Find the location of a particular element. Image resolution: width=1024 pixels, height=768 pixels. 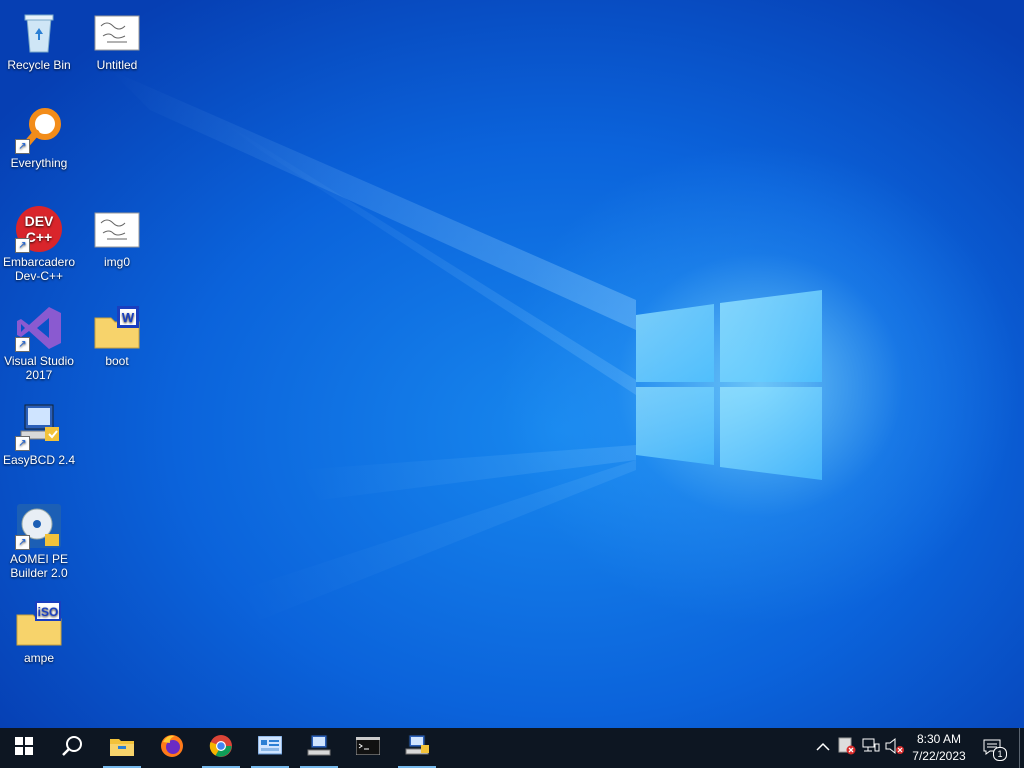

start-button is located at coordinates (24, 748).